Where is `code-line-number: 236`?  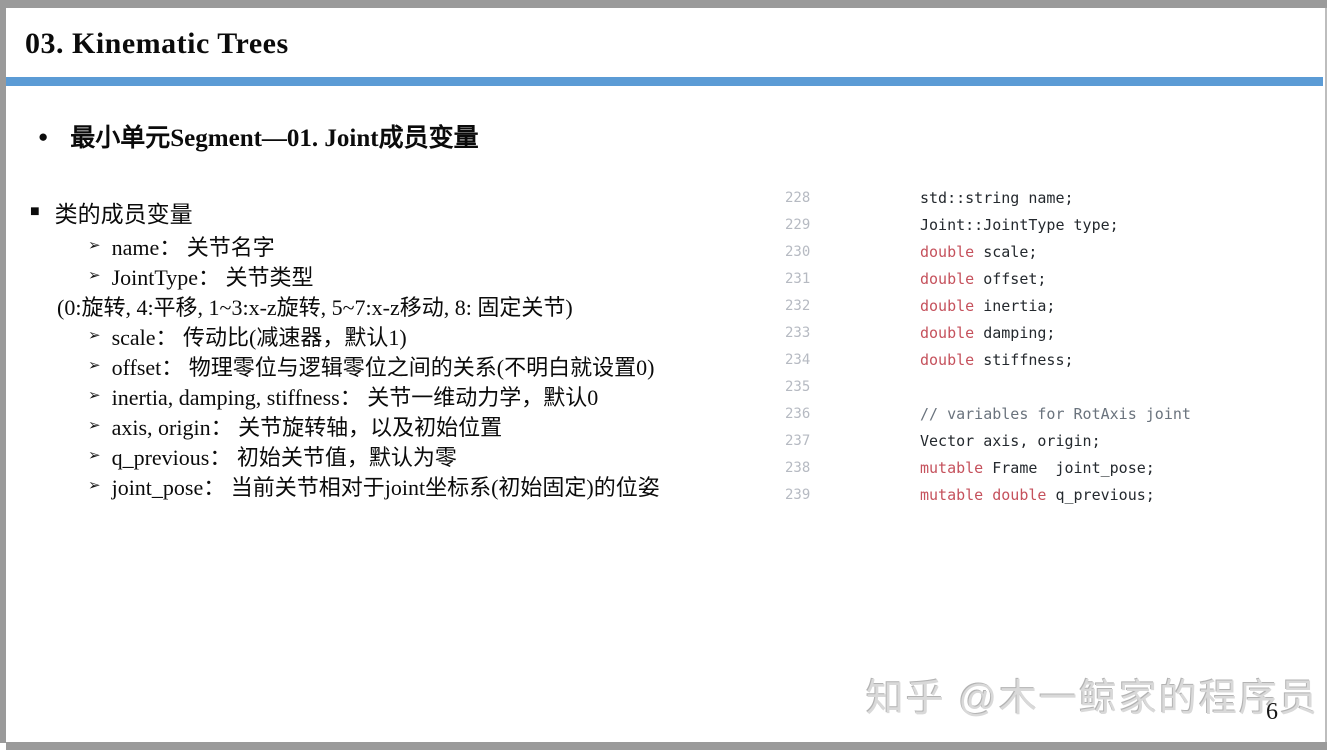
code-line-number: 236 is located at coordinates (798, 413).